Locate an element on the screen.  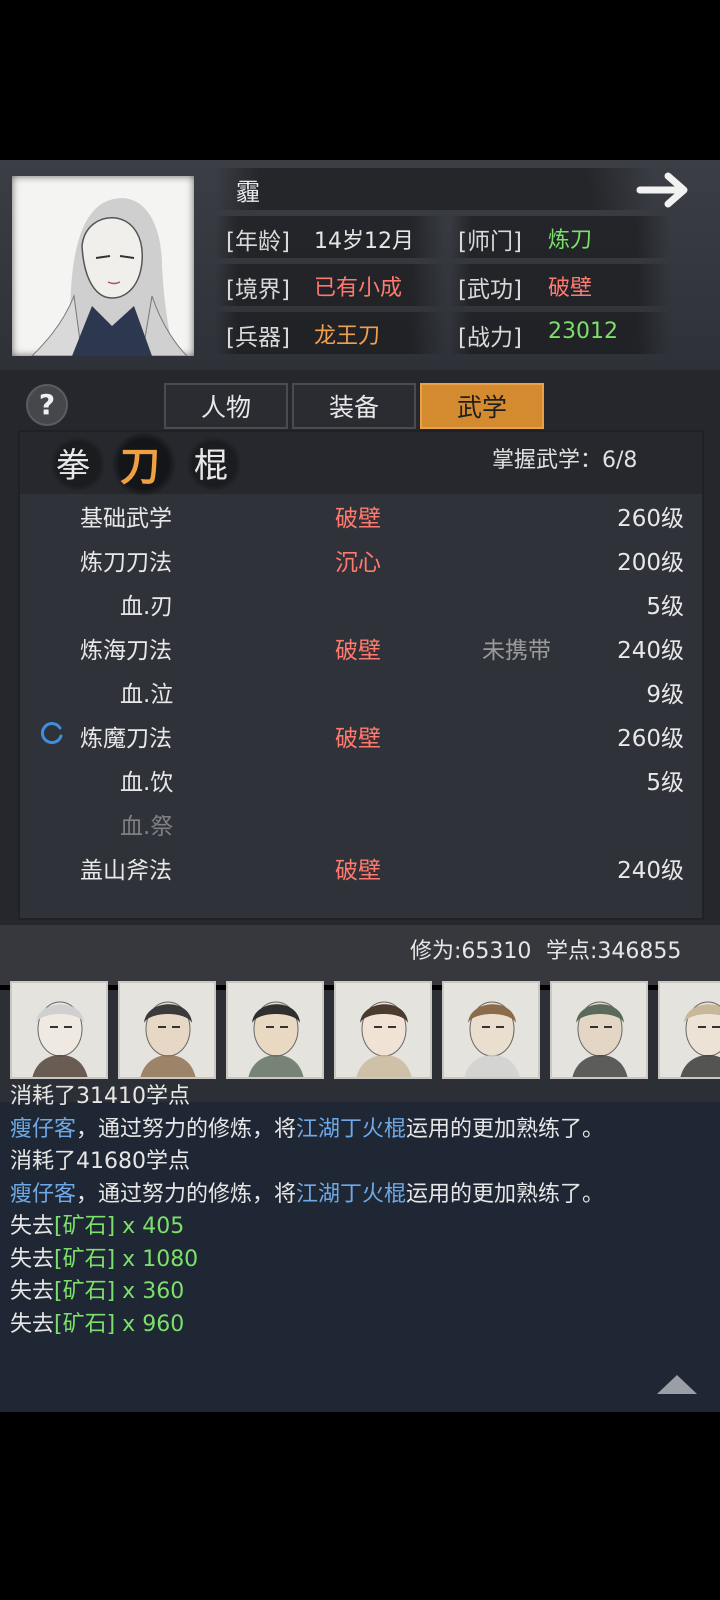
weapon-value: 龙王刀 is located at coordinates (347, 334).